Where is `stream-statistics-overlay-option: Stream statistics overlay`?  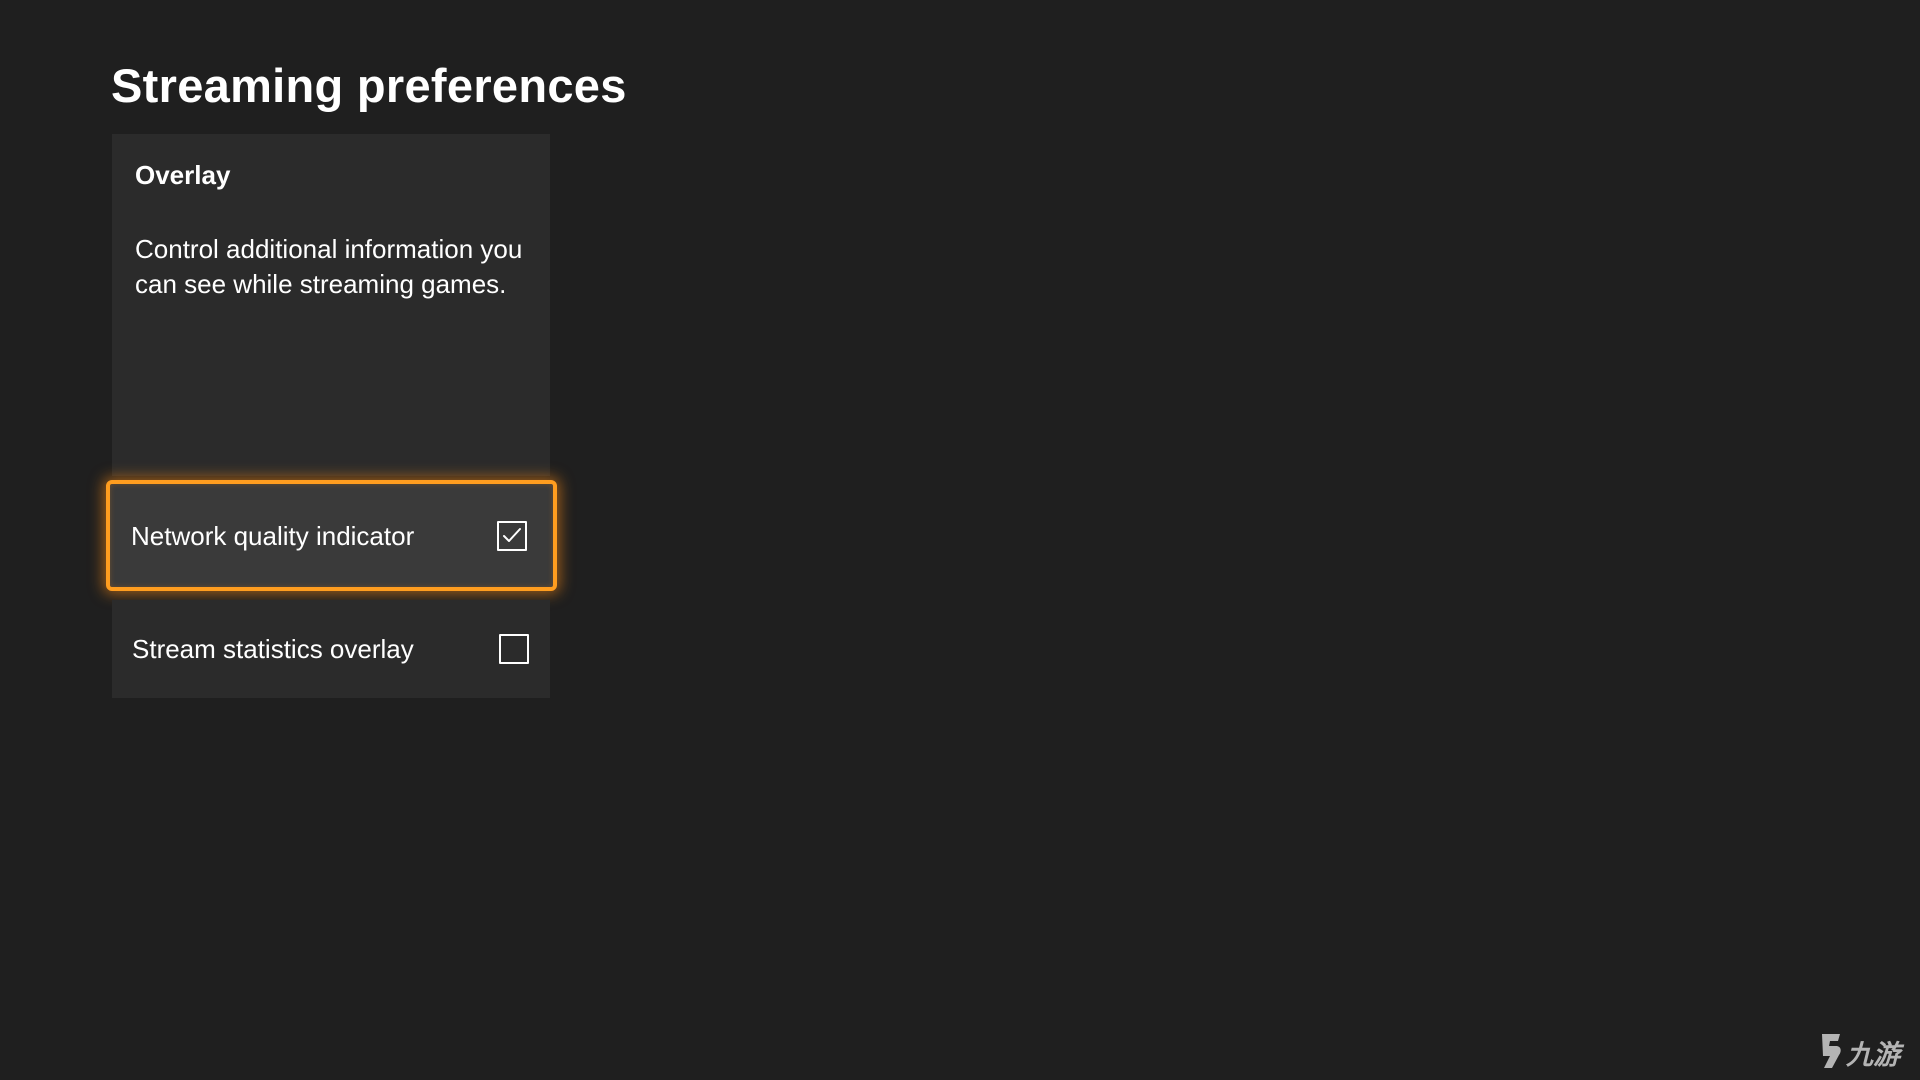
stream-statistics-overlay-option: Stream statistics overlay is located at coordinates (331, 649).